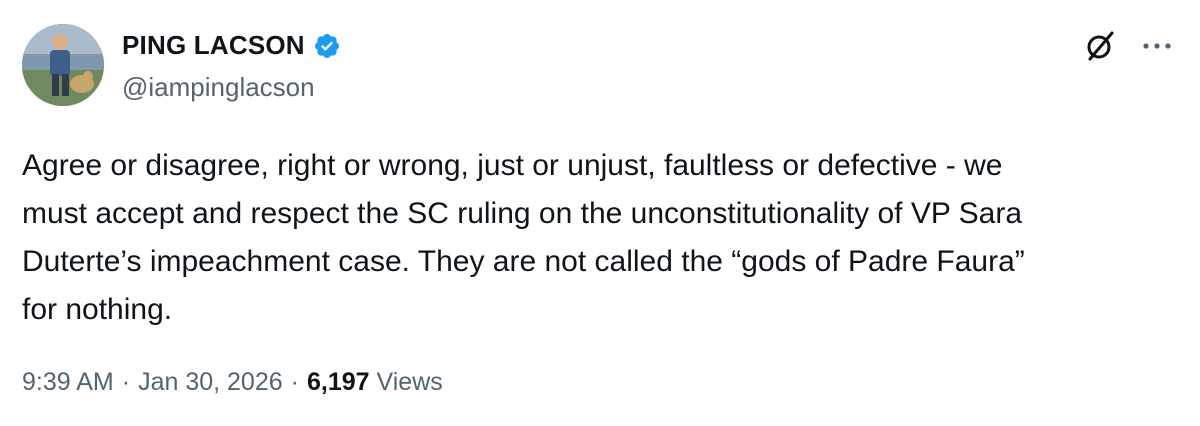 This screenshot has width=1200, height=426. I want to click on more-options-icon, so click(1157, 46).